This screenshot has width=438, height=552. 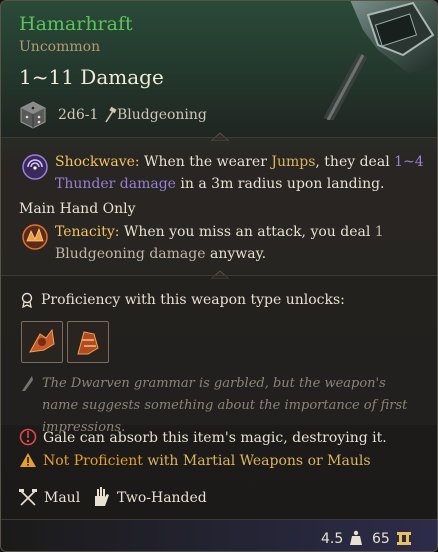 What do you see at coordinates (91, 77) in the screenshot?
I see `damage-total: 1~11 Damage` at bounding box center [91, 77].